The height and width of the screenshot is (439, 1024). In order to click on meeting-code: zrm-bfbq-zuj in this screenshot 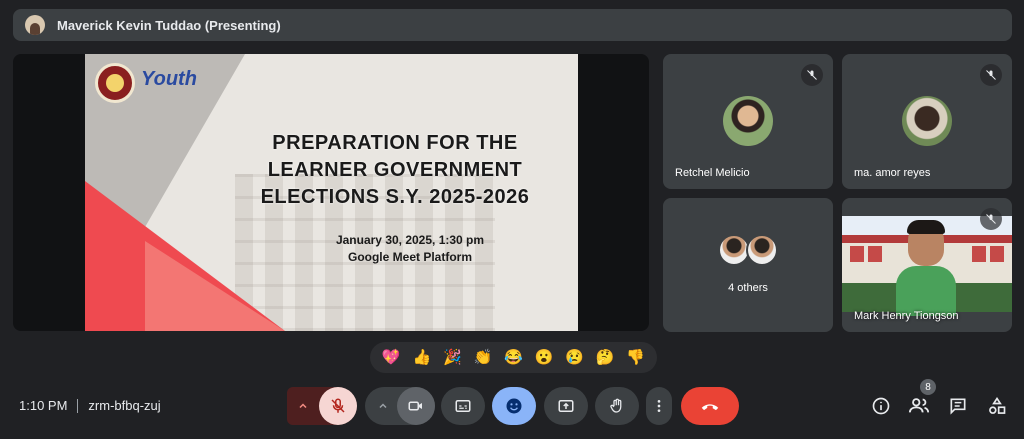, I will do `click(124, 405)`.